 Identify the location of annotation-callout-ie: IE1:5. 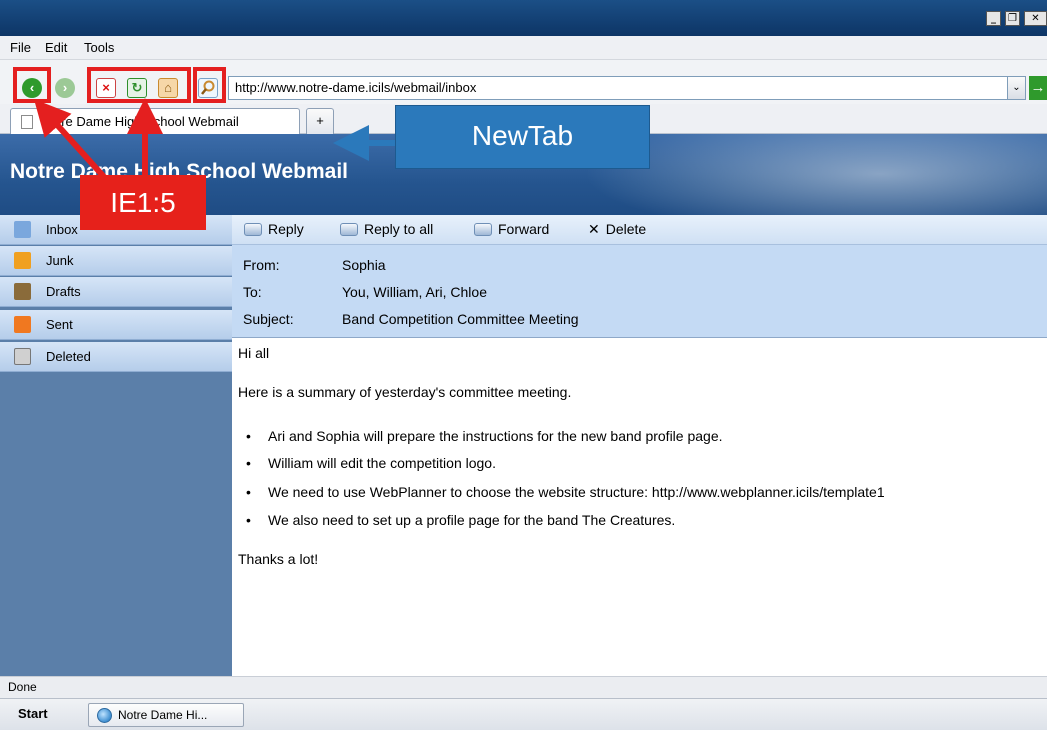
(143, 202).